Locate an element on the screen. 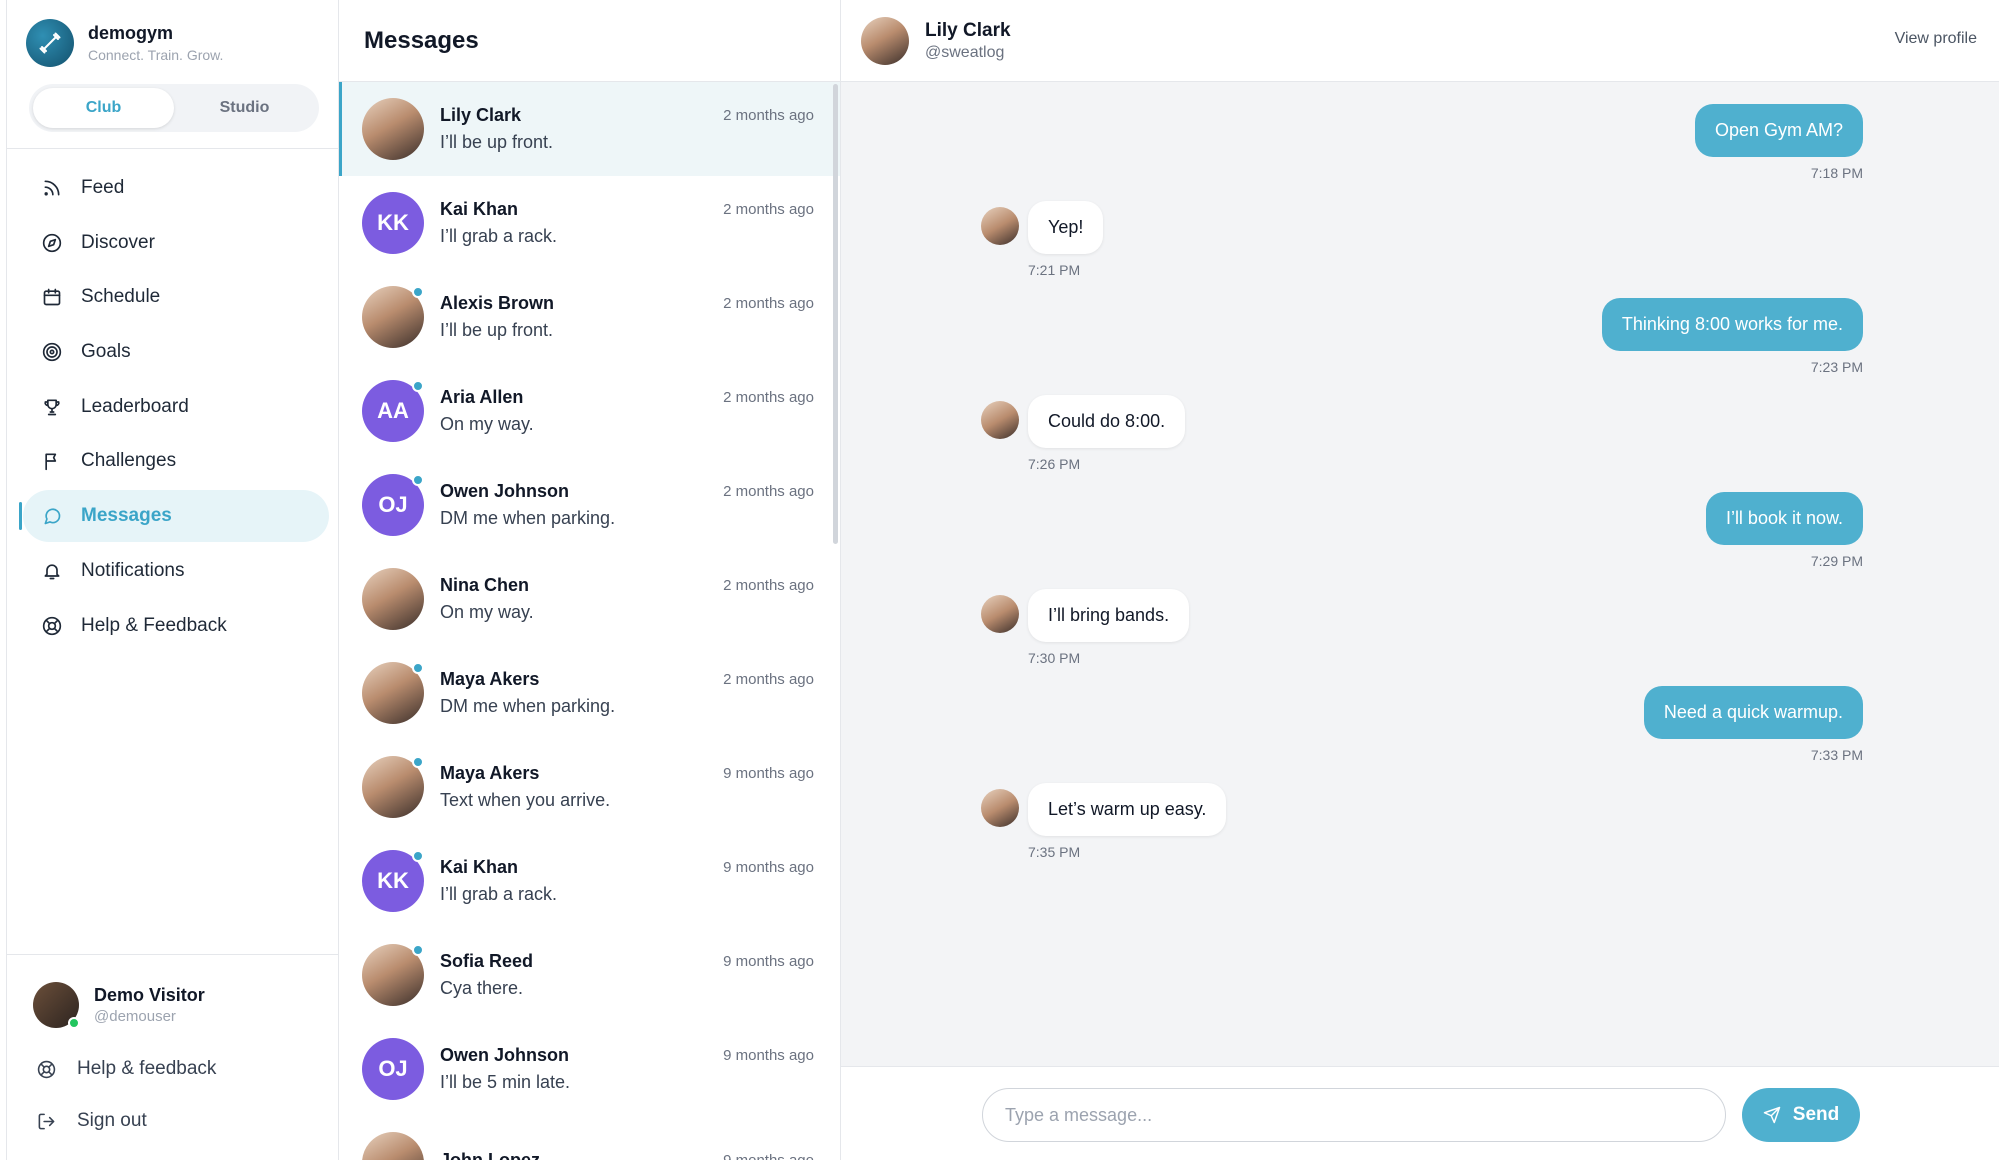 The width and height of the screenshot is (1999, 1160). segment-studio: Studio is located at coordinates (244, 108).